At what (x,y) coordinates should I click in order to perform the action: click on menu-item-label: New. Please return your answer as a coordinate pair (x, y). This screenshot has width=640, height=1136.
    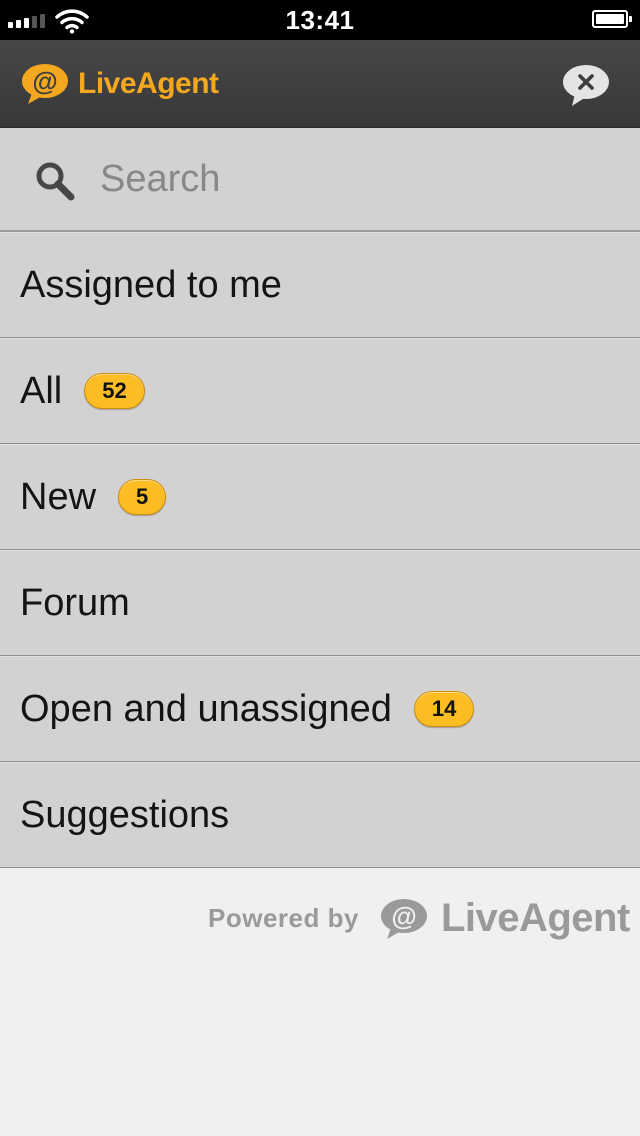
    Looking at the image, I should click on (58, 496).